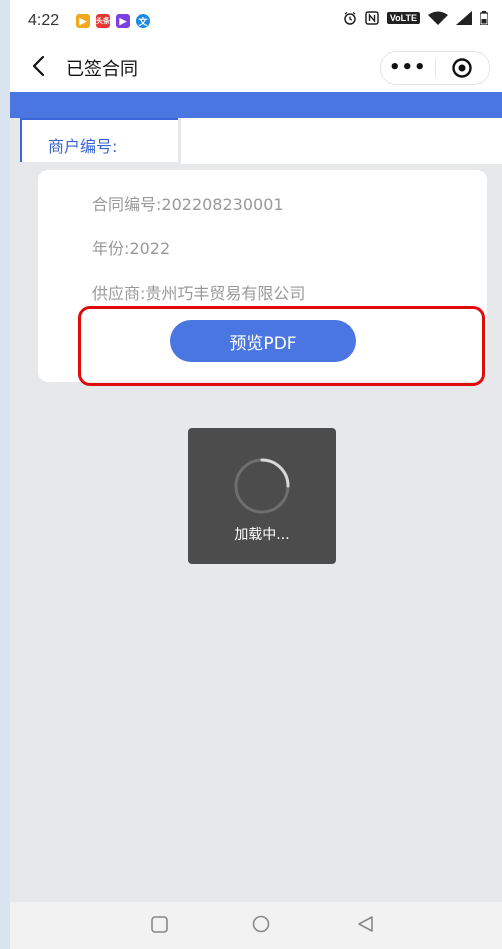  What do you see at coordinates (256, 105) in the screenshot?
I see `header-band` at bounding box center [256, 105].